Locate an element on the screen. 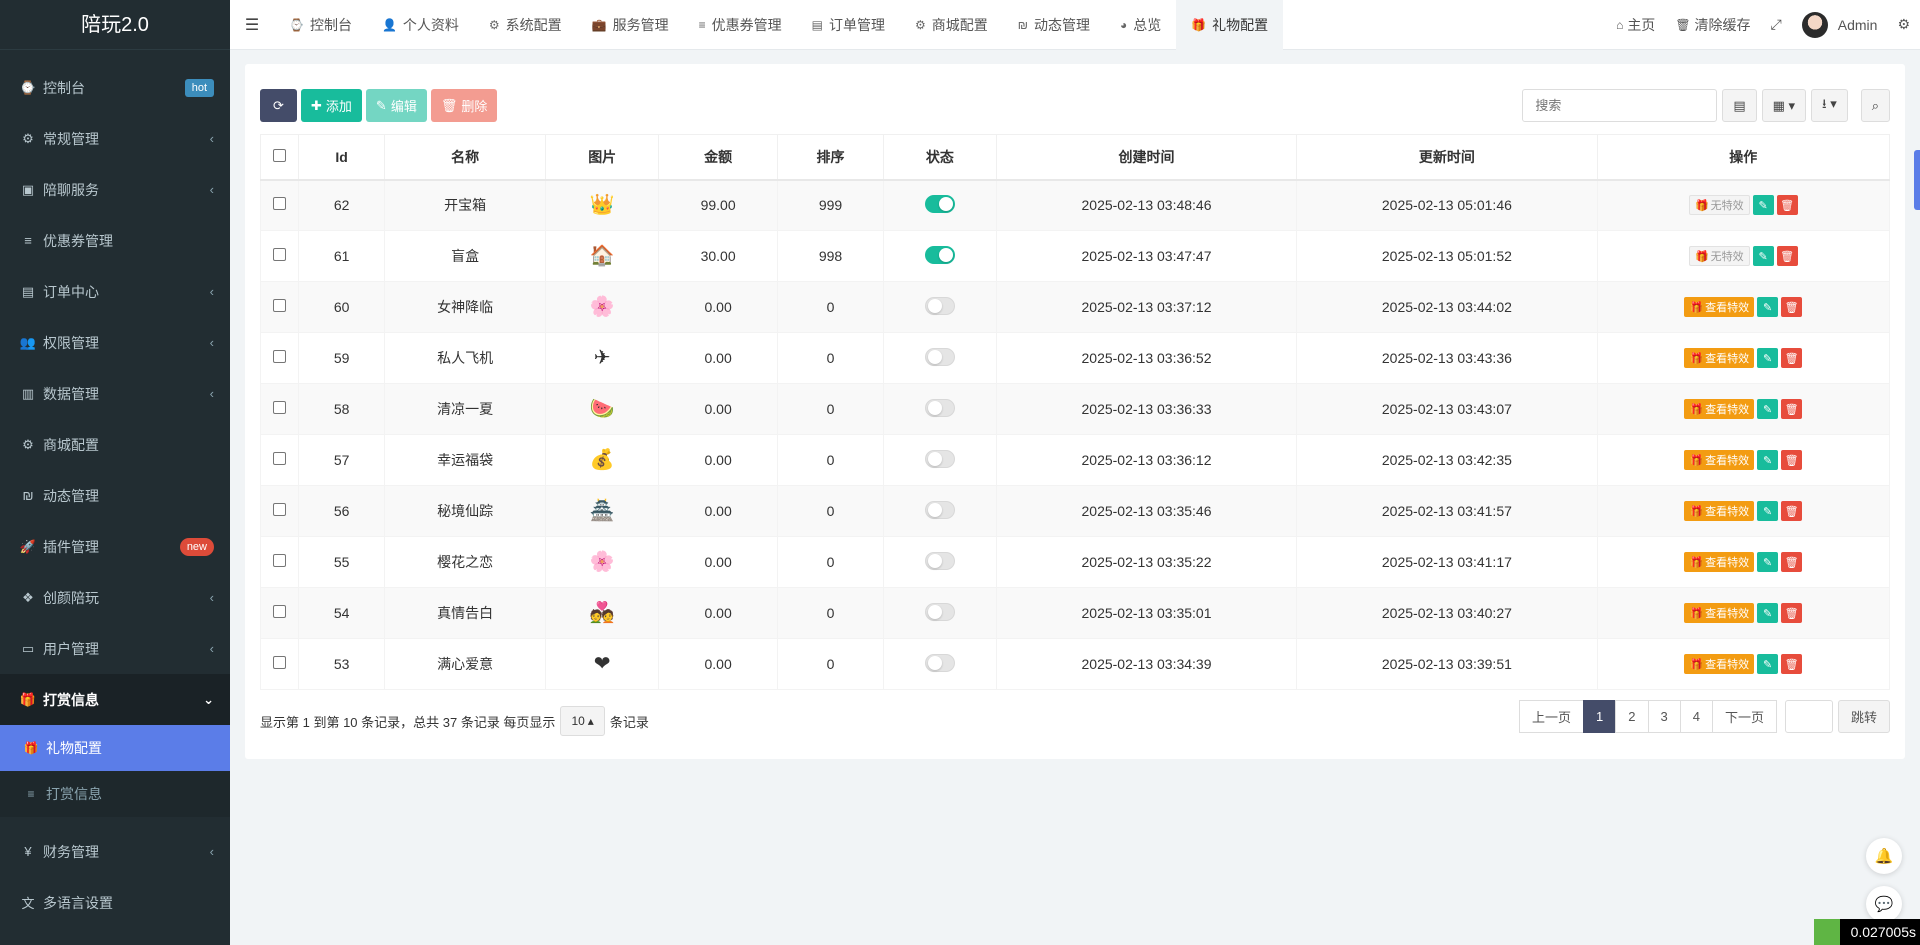 This screenshot has width=1920, height=945. column-header-0: Id is located at coordinates (341, 157).